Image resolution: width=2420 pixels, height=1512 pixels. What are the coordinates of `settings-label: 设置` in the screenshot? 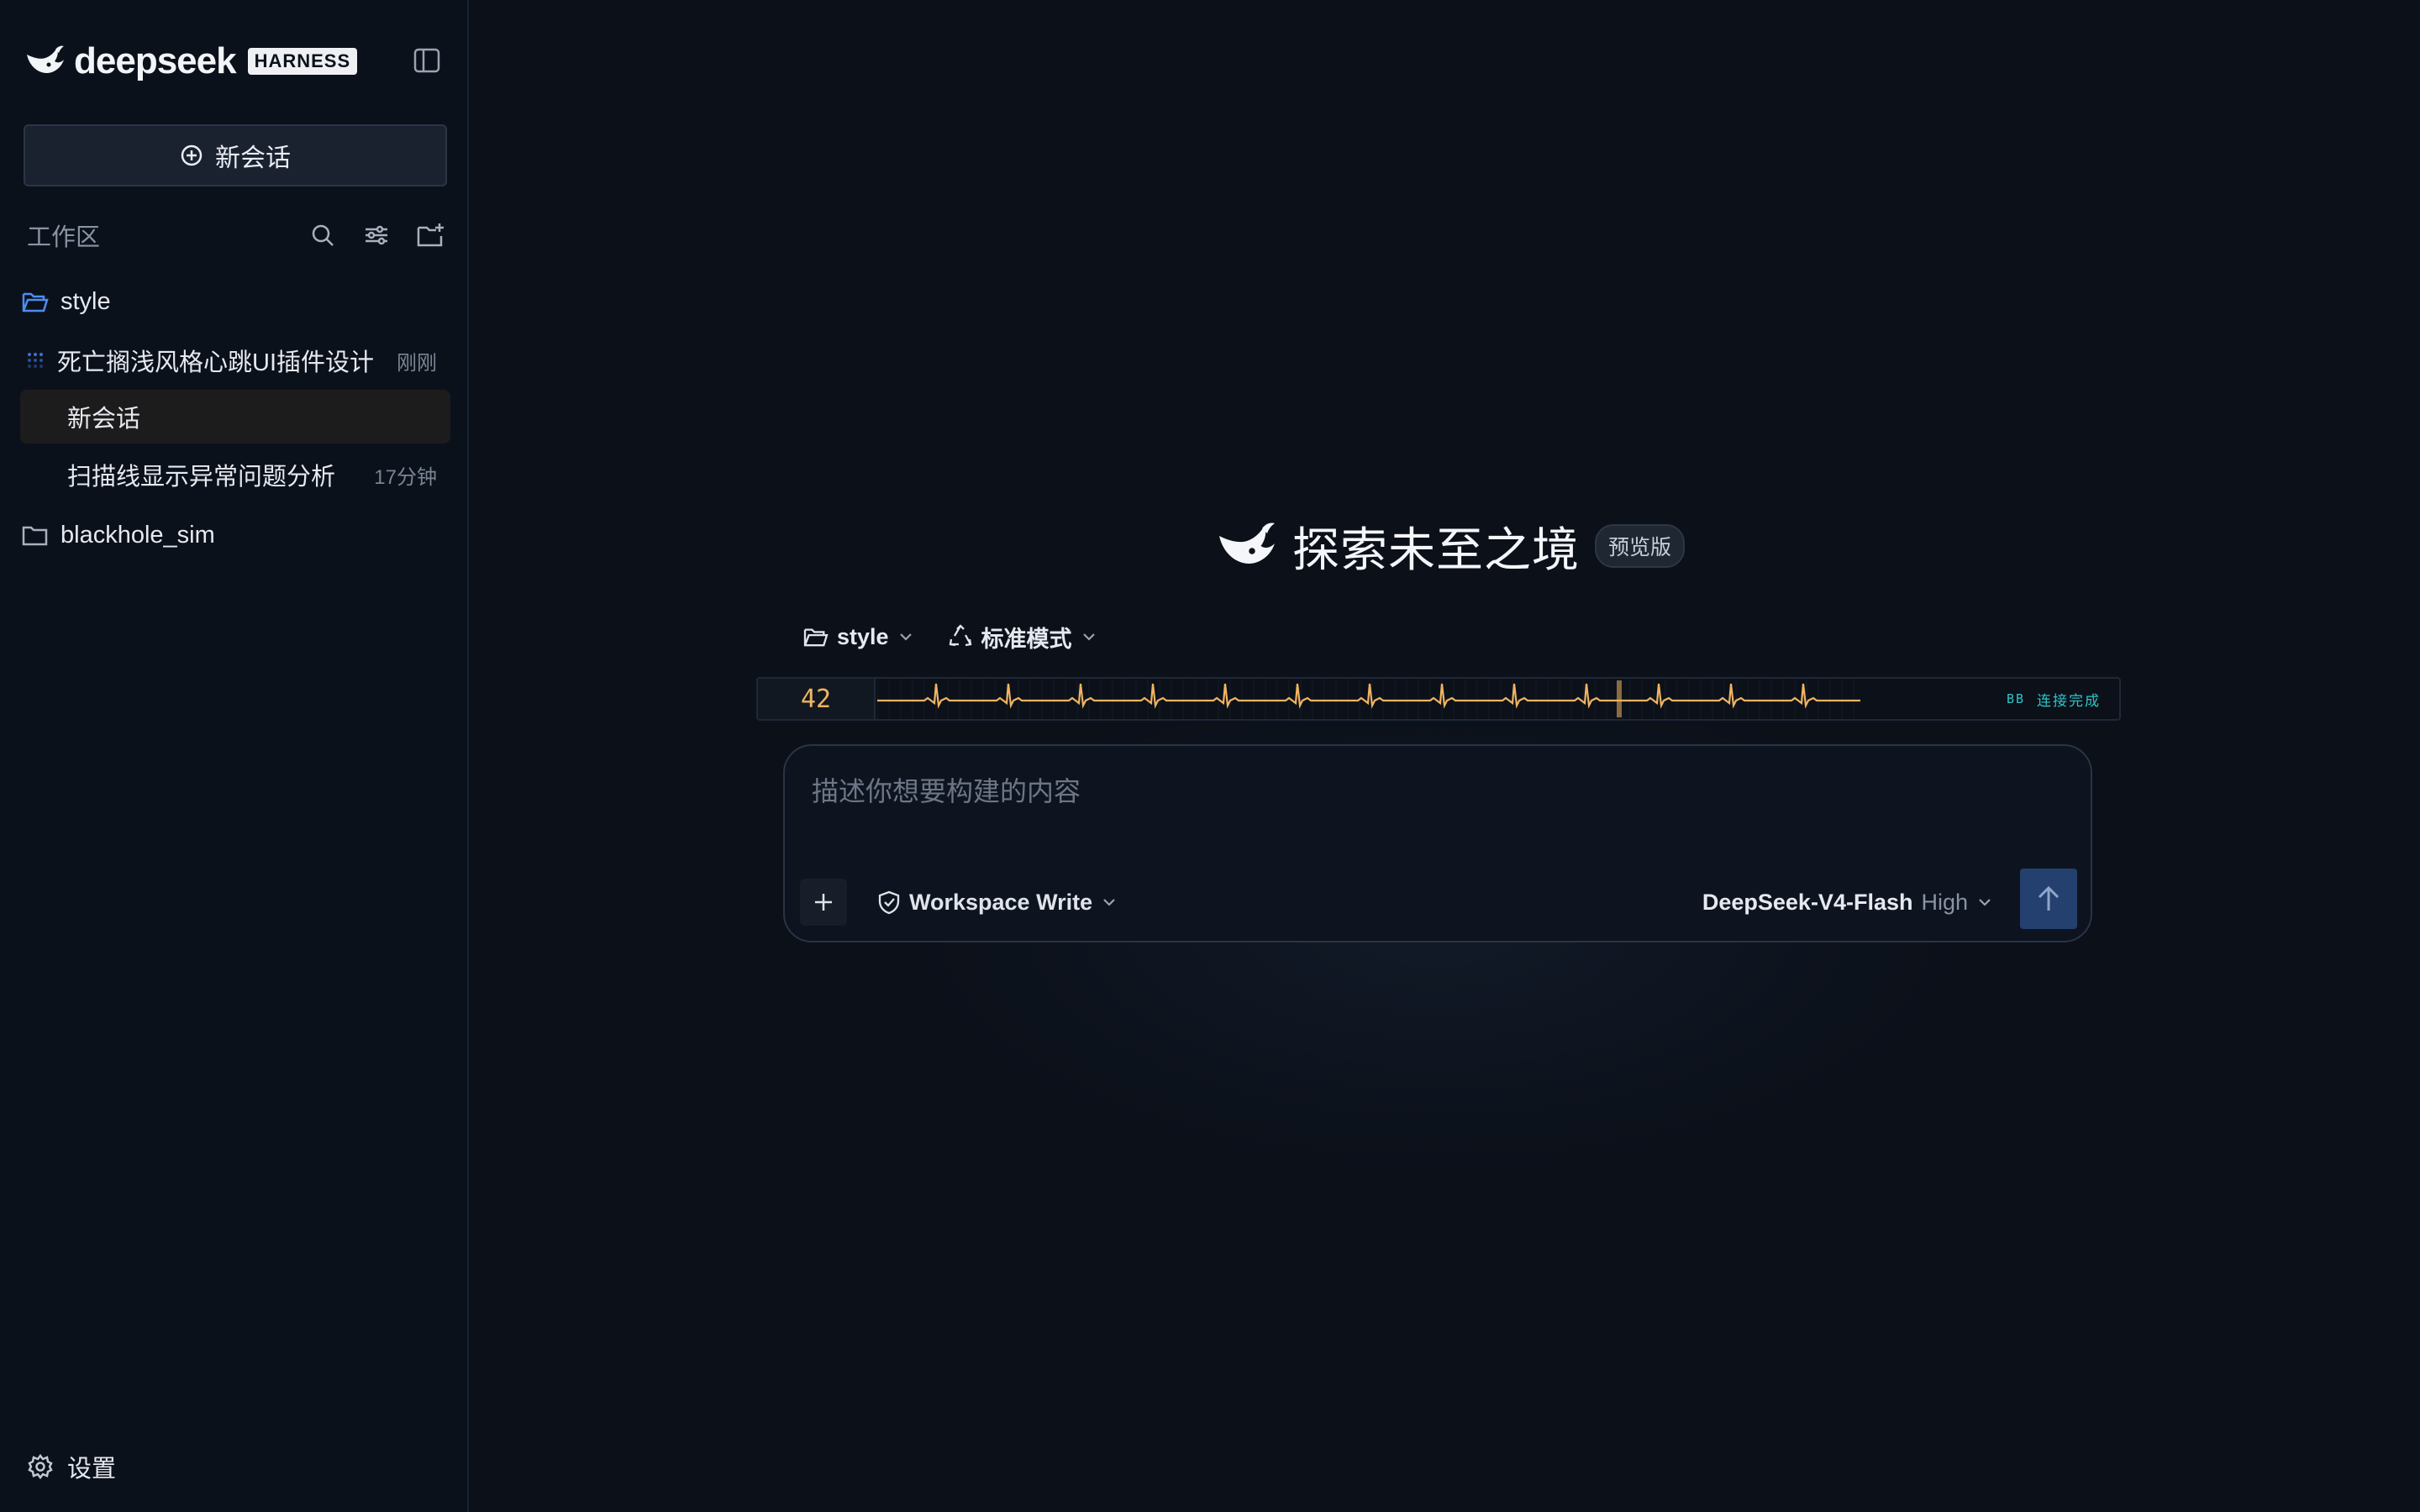 It's located at (92, 1469).